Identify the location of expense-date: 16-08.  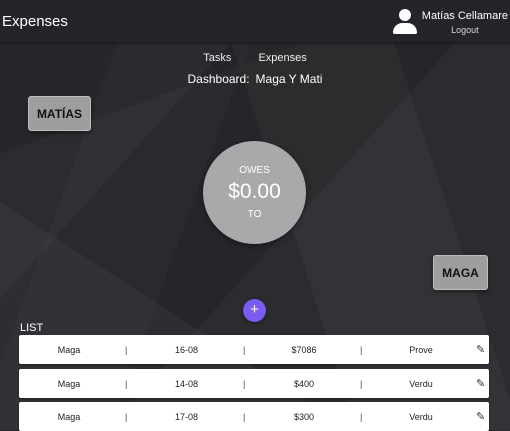
(186, 350).